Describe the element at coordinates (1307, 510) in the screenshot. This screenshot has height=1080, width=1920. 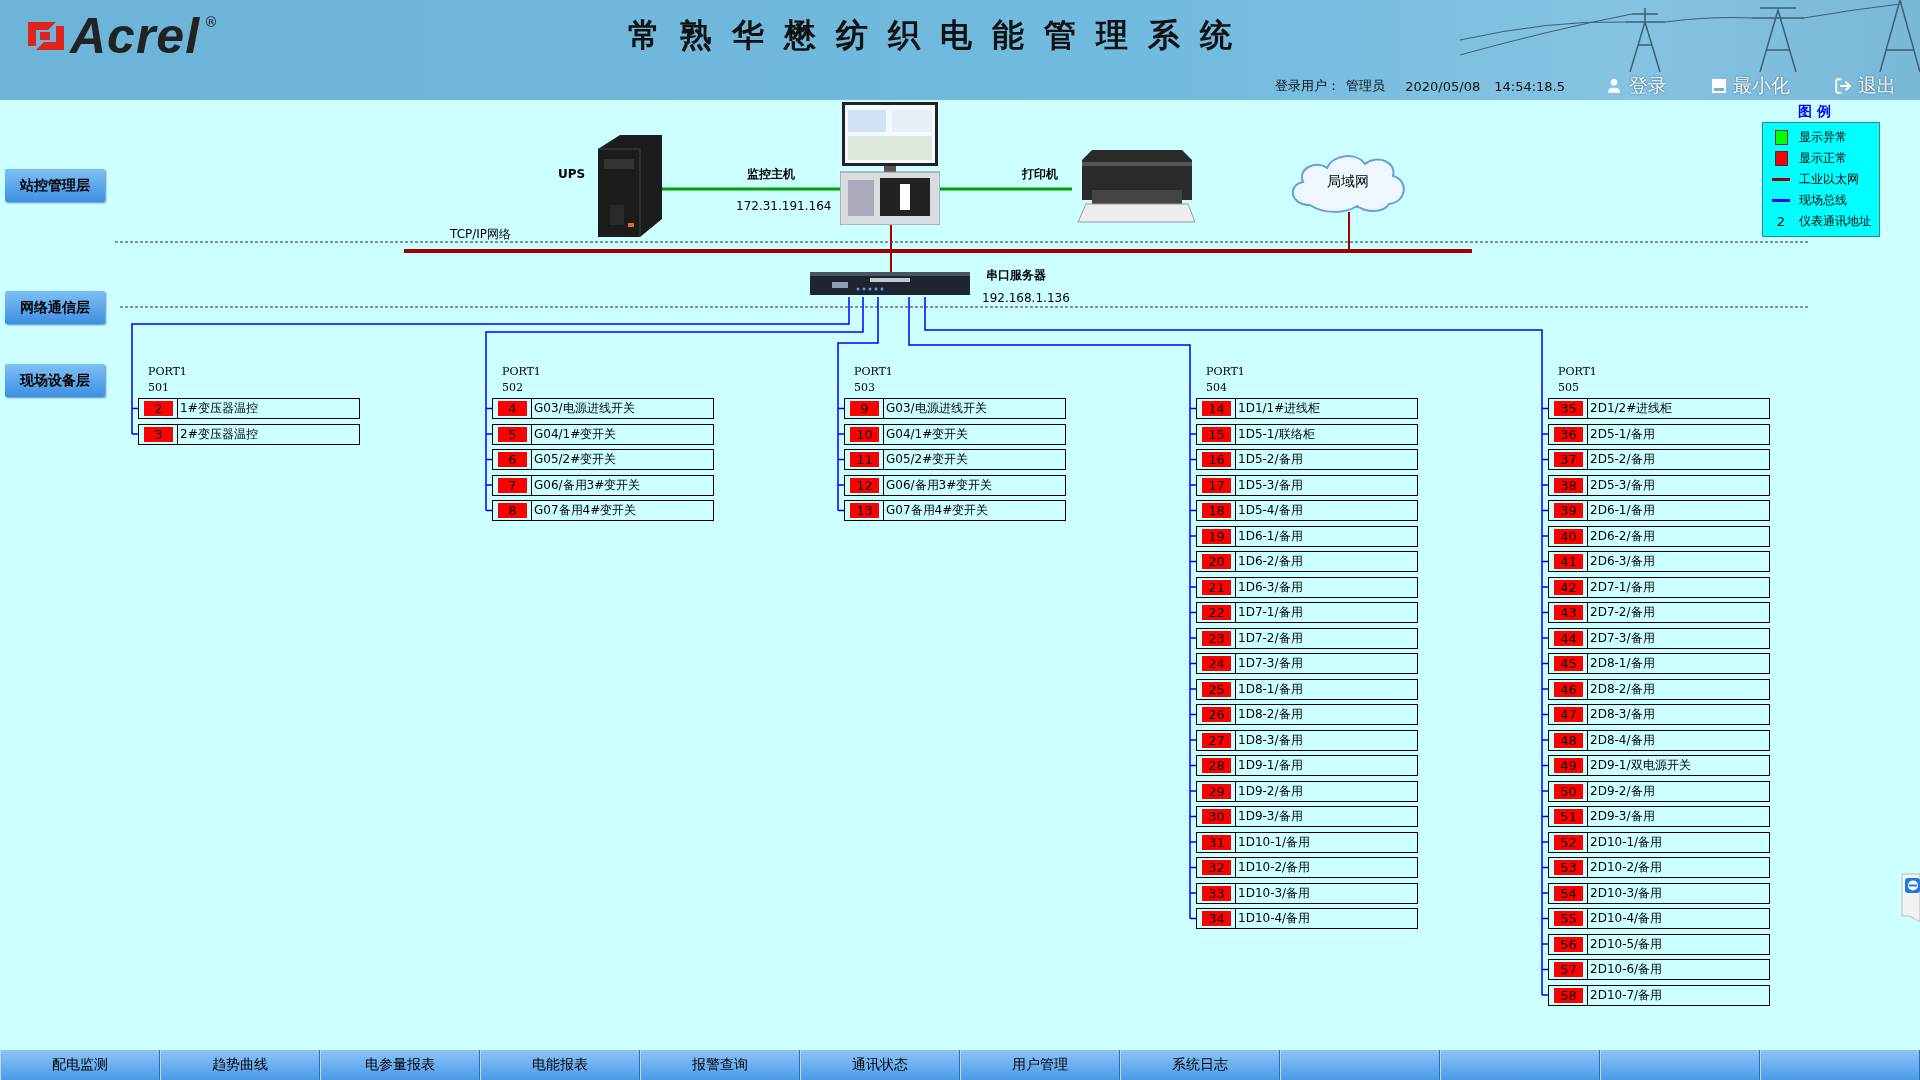
I see `device-row: 18 1D5-4/备用` at that location.